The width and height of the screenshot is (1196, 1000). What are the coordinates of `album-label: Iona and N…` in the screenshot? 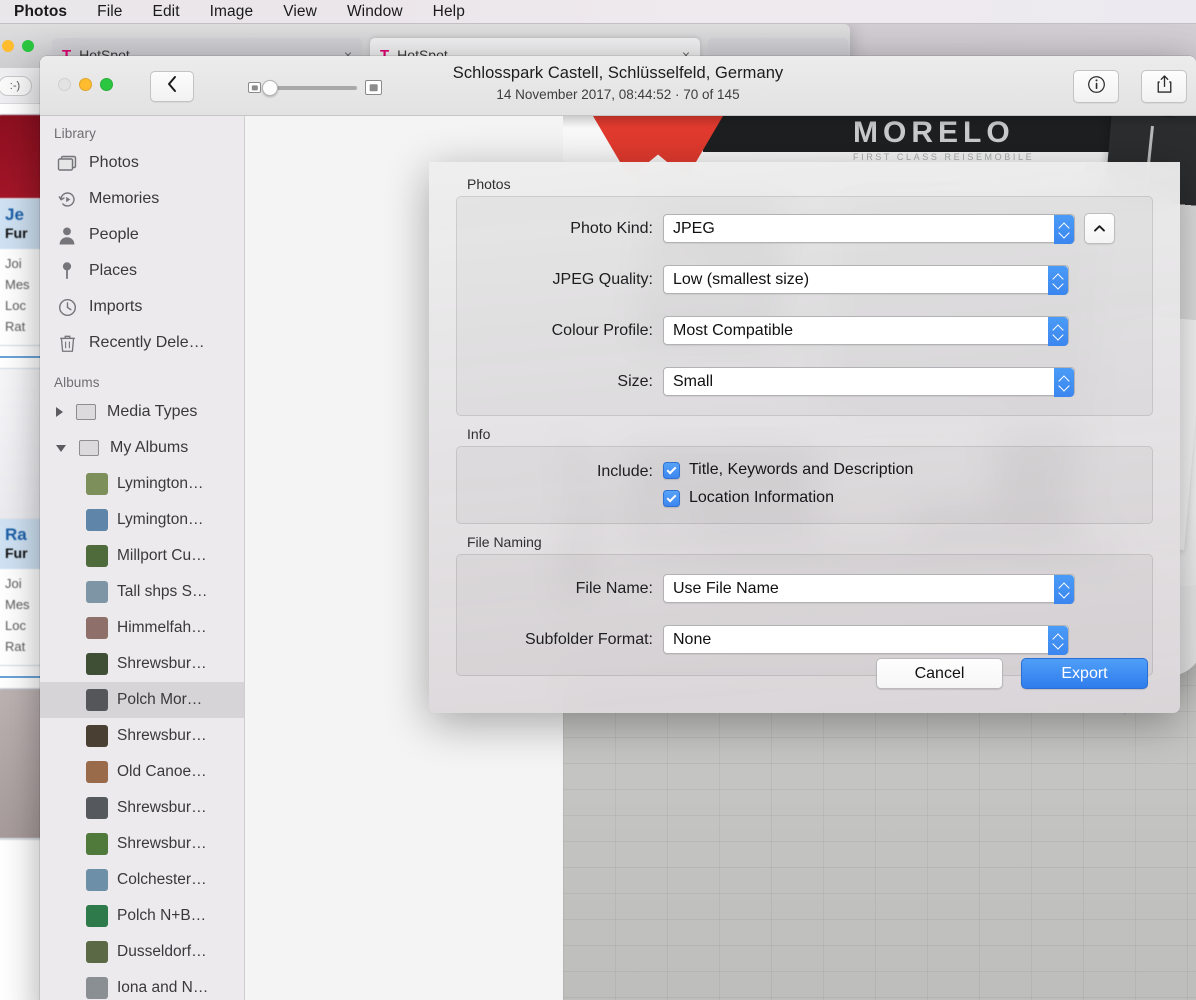 It's located at (163, 987).